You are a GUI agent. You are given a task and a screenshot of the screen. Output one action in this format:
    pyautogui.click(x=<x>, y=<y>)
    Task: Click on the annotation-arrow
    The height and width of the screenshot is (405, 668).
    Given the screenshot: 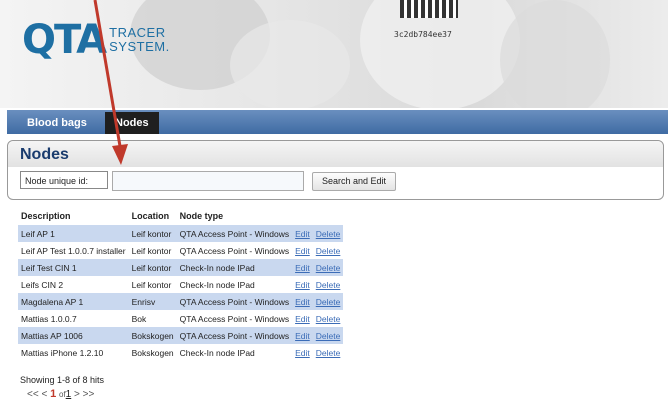 What is the action you would take?
    pyautogui.click(x=110, y=82)
    